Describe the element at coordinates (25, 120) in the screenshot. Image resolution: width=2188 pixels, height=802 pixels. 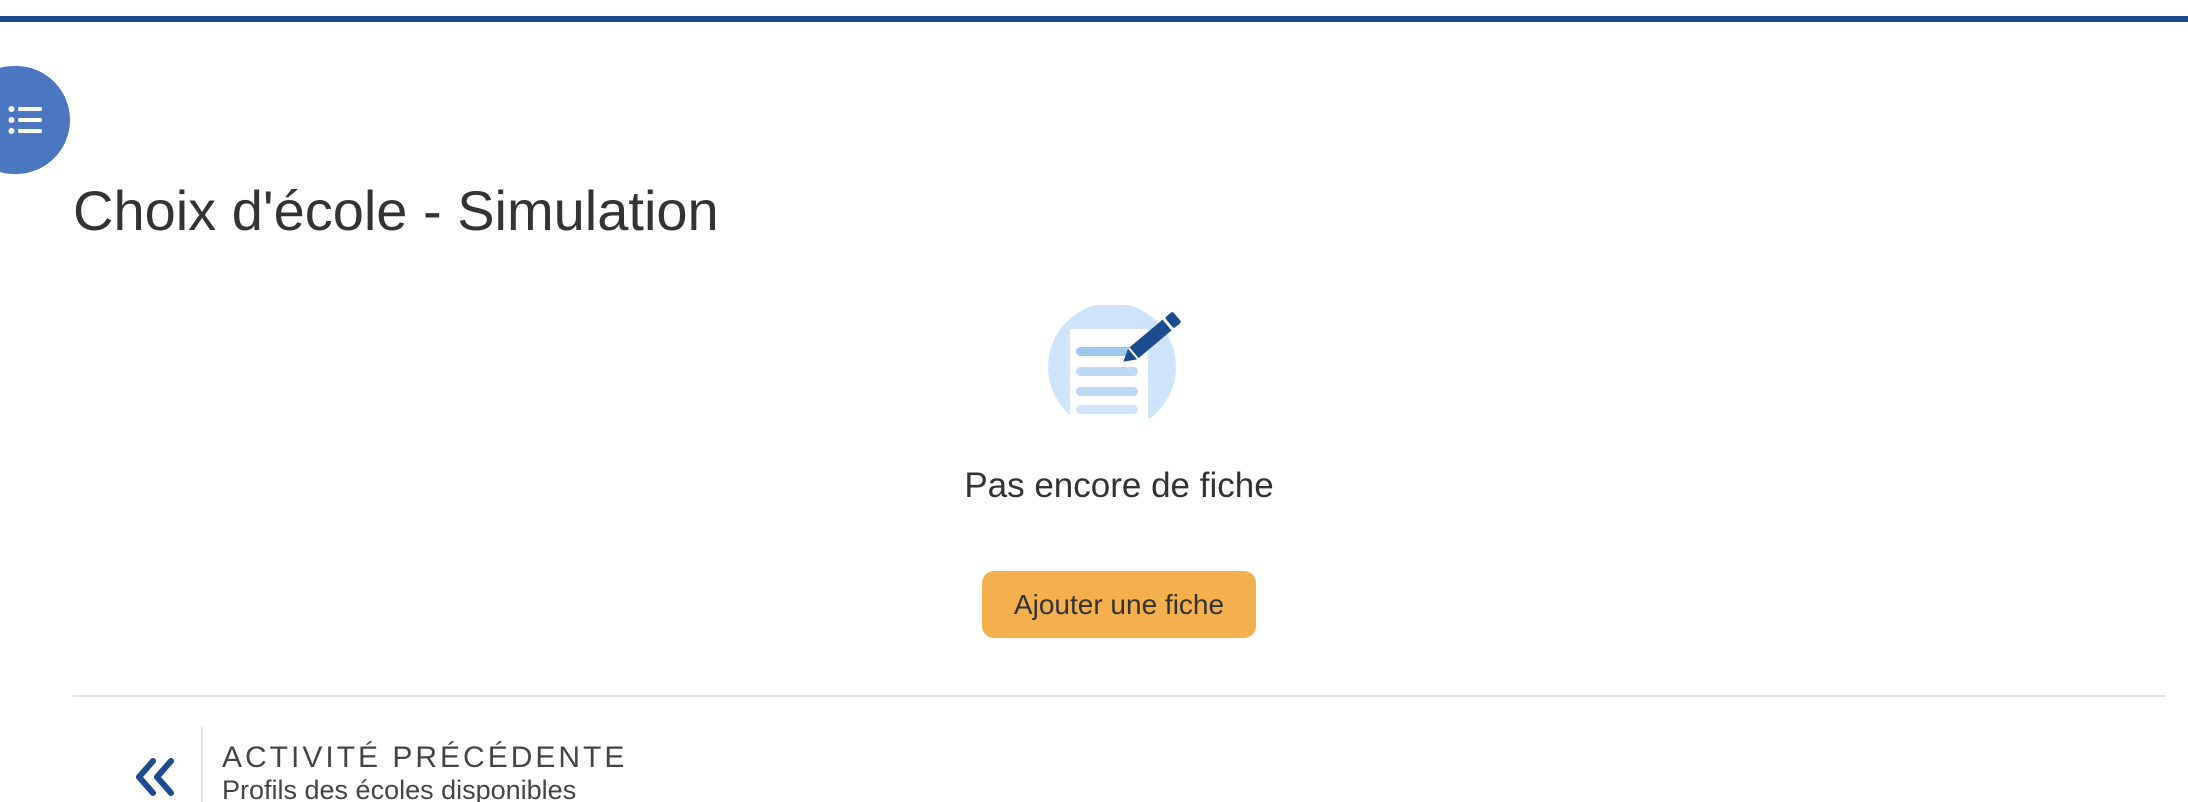
I see `list-icon` at that location.